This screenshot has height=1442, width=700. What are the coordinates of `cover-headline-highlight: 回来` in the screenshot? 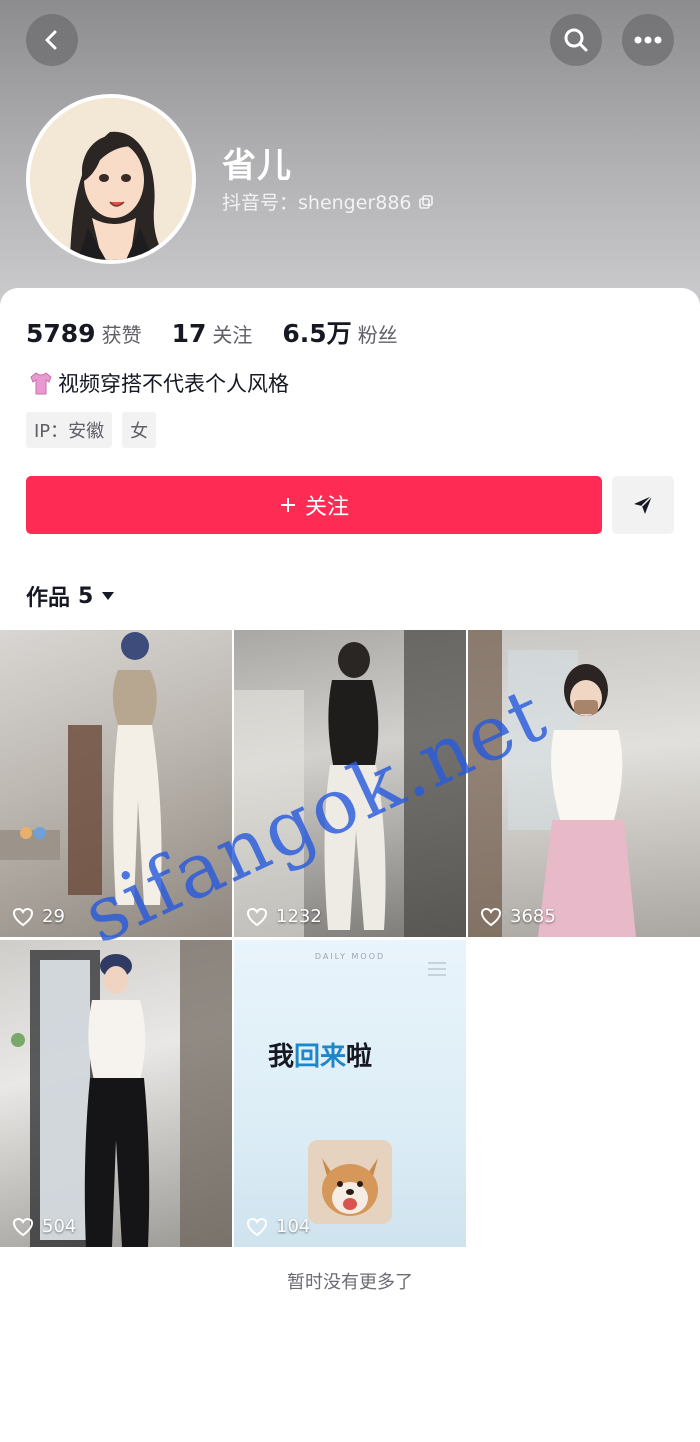 It's located at (320, 1057).